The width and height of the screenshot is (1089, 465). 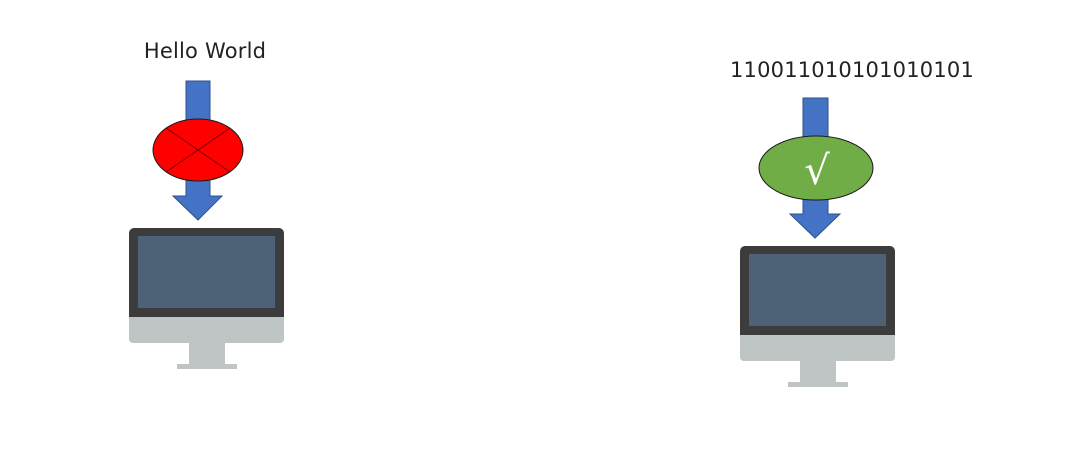 I want to click on x-mark-icon, so click(x=198, y=150).